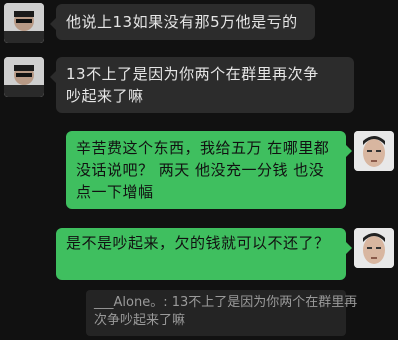 The height and width of the screenshot is (340, 398). Describe the element at coordinates (200, 170) in the screenshot. I see `message-text: 没话说吧？ 两天 他没充一分钱 也没` at that location.